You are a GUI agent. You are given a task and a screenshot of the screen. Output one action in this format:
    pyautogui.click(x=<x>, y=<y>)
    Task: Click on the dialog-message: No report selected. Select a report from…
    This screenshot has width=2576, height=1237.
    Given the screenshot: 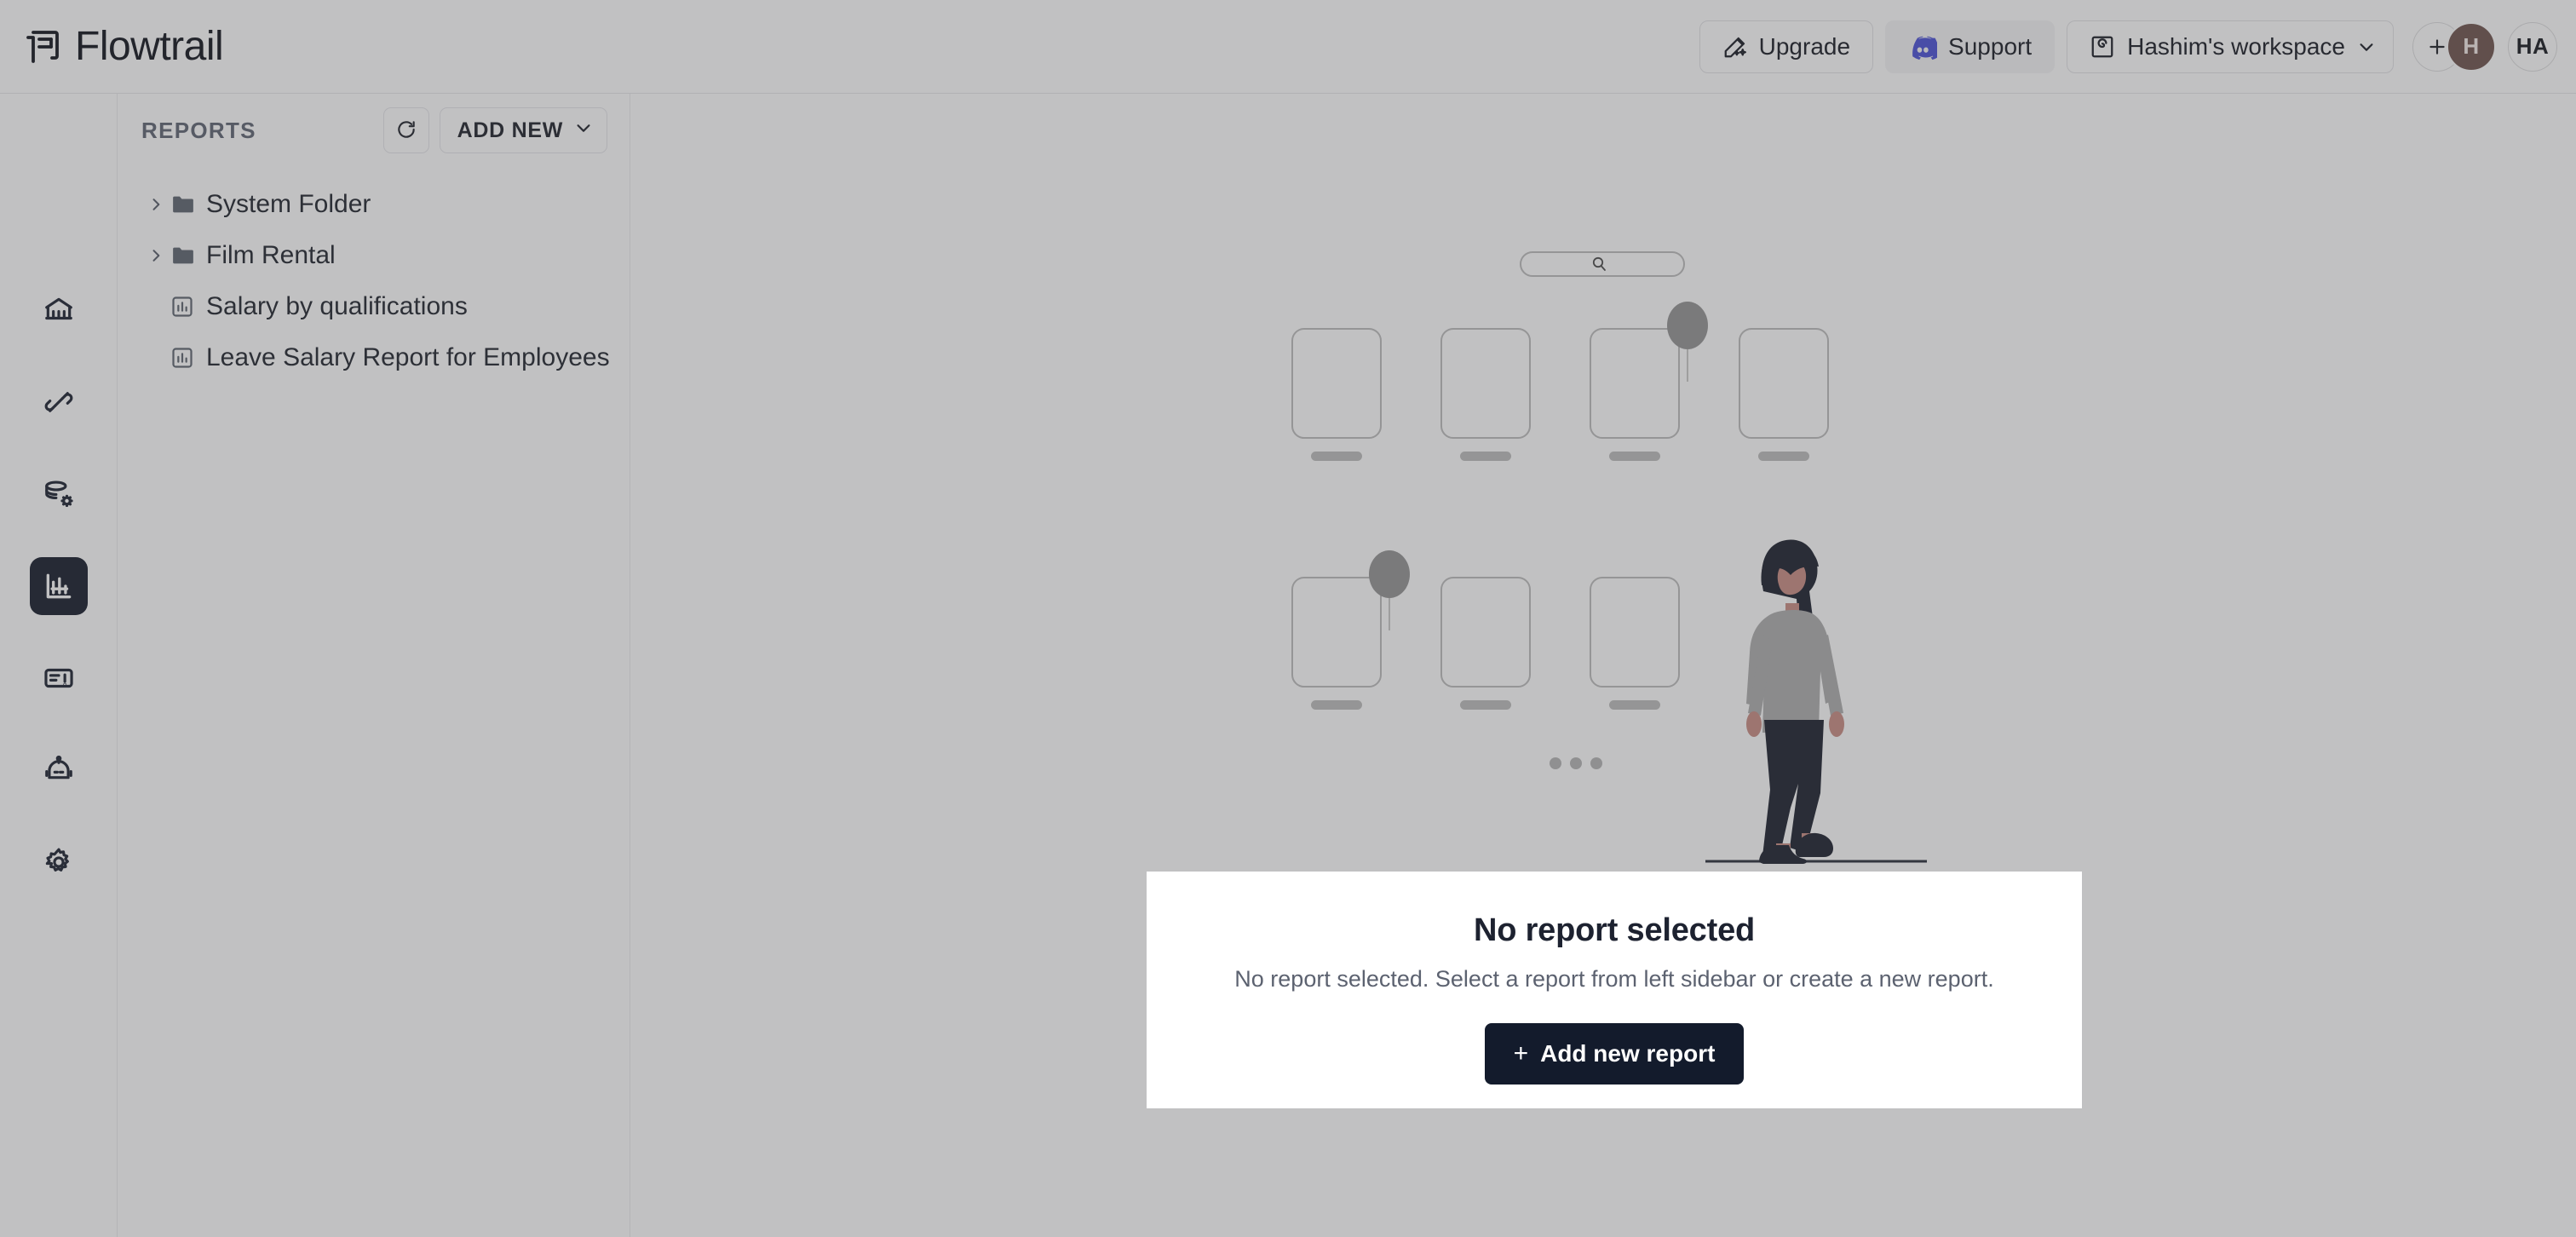 What is the action you would take?
    pyautogui.click(x=1614, y=979)
    